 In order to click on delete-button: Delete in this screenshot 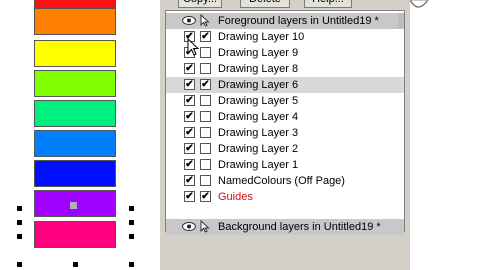, I will do `click(265, 4)`.